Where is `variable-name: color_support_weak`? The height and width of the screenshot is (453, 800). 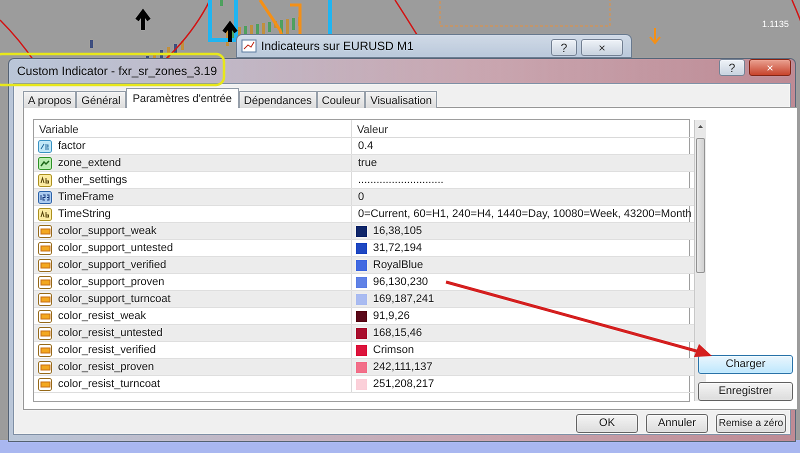
variable-name: color_support_weak is located at coordinates (107, 231).